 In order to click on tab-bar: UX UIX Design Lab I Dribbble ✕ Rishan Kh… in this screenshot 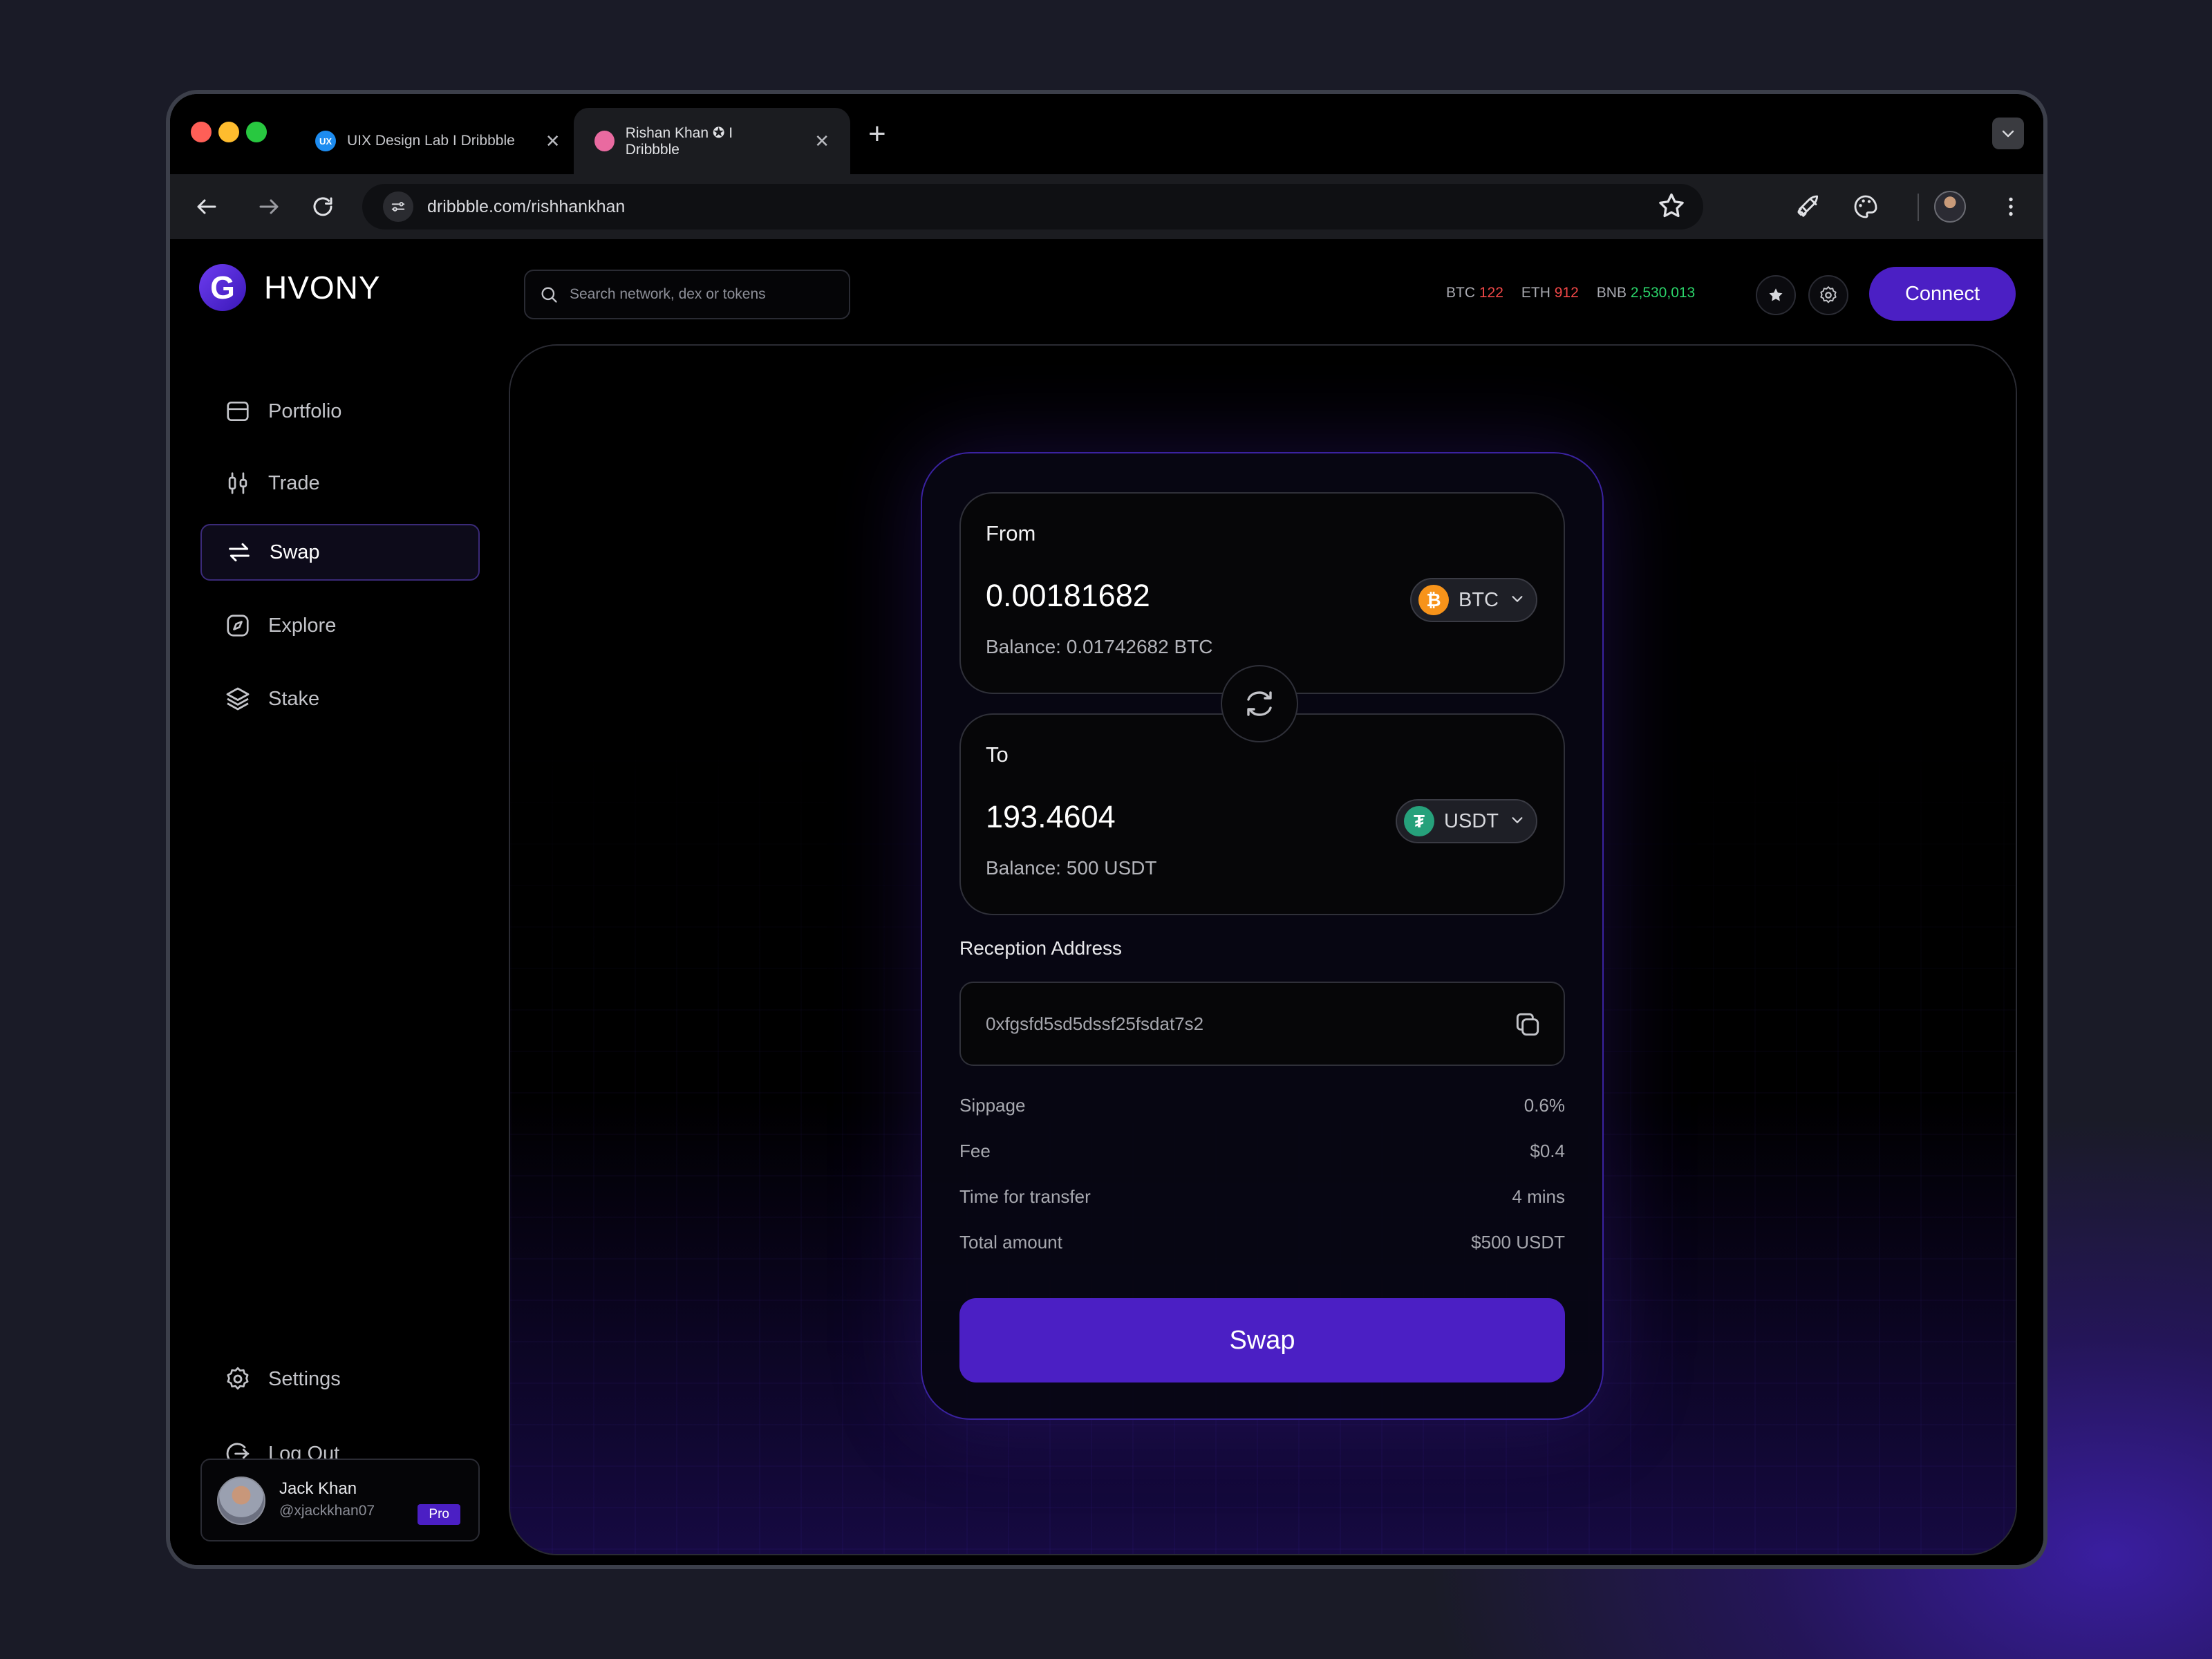, I will do `click(1106, 134)`.